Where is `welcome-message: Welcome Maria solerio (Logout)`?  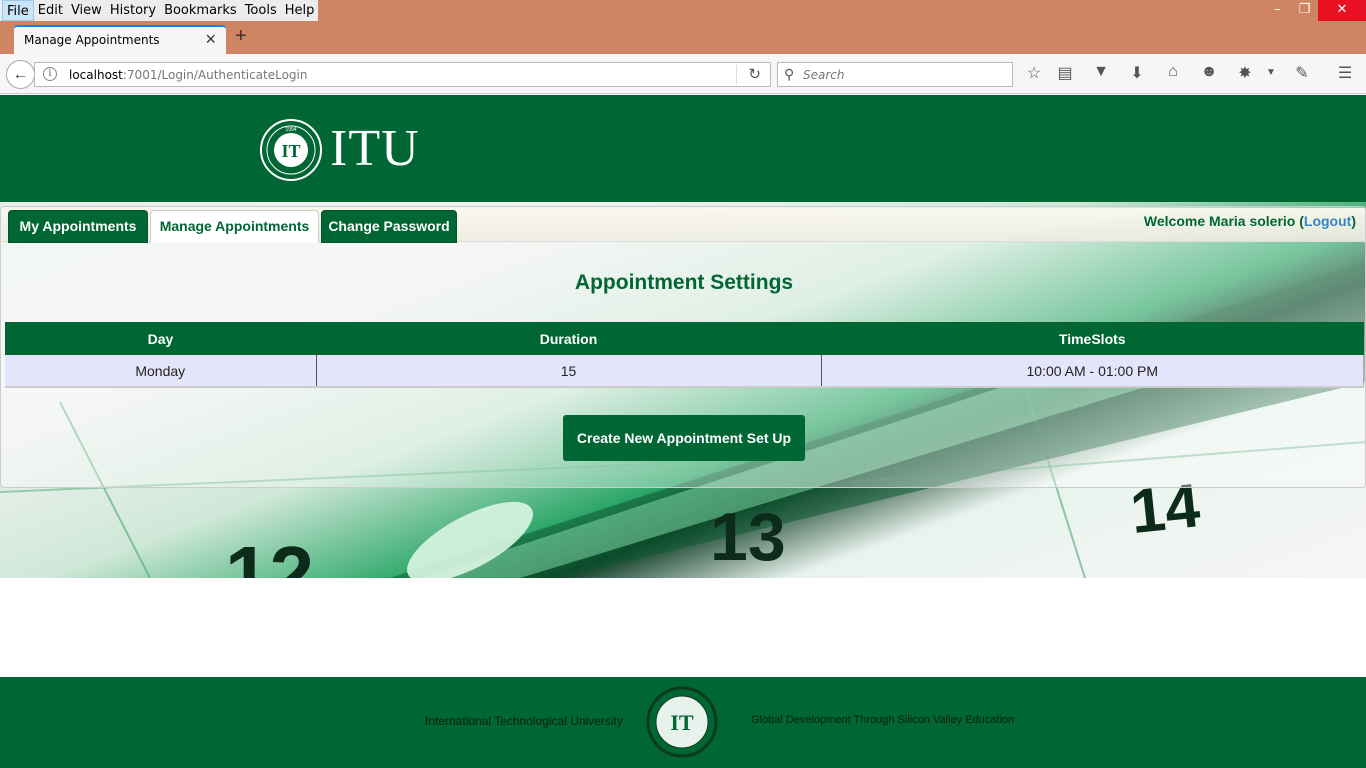 welcome-message: Welcome Maria solerio (Logout) is located at coordinates (1249, 221).